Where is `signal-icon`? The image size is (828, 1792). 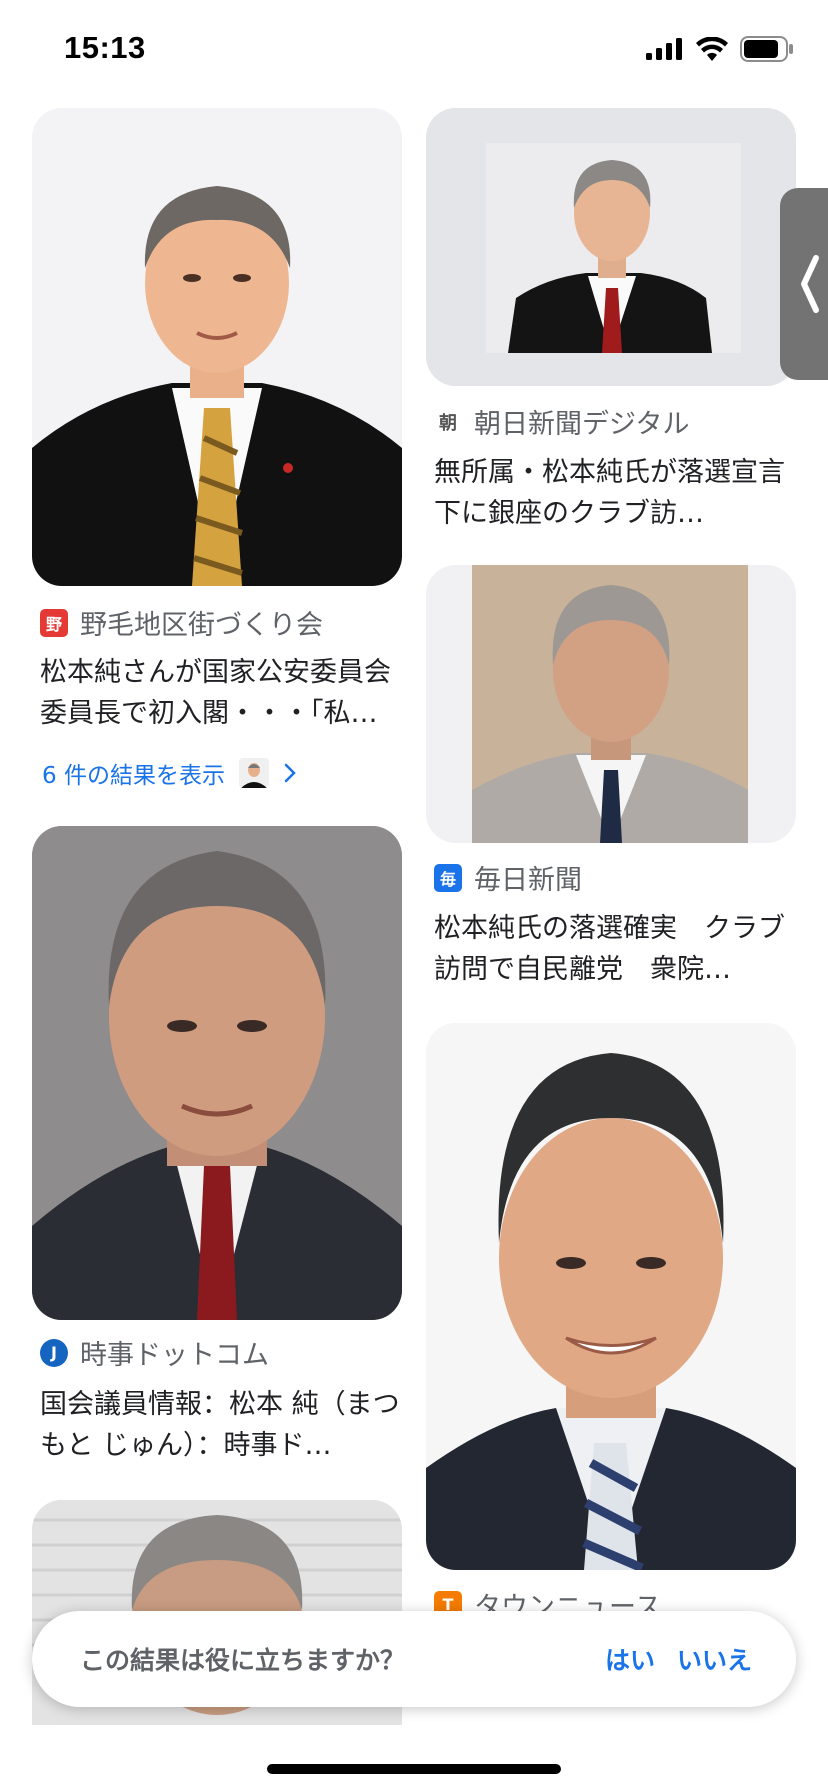
signal-icon is located at coordinates (664, 49).